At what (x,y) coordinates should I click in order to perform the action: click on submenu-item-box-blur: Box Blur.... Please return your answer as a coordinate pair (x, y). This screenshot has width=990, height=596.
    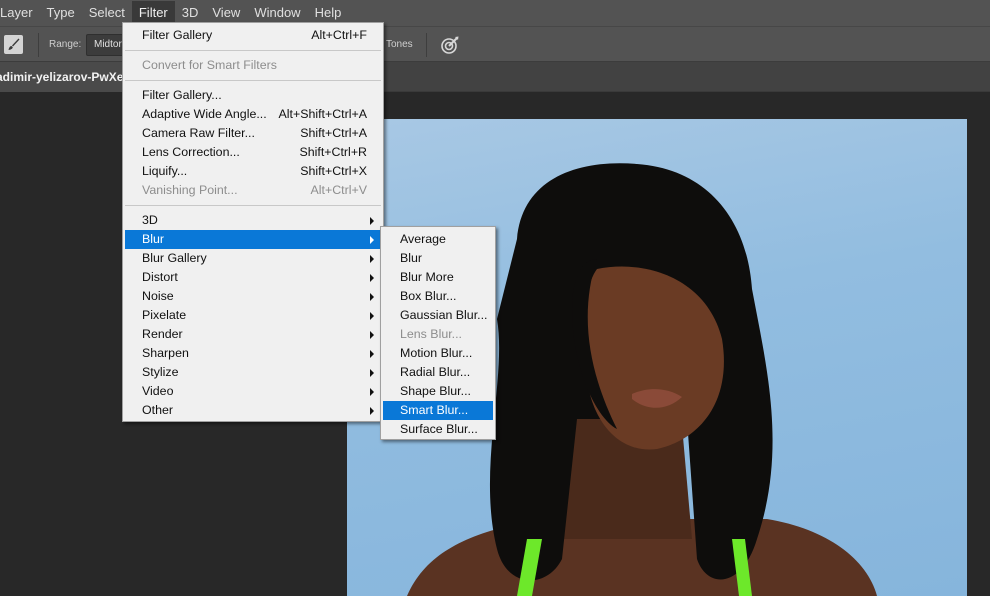
    Looking at the image, I should click on (438, 296).